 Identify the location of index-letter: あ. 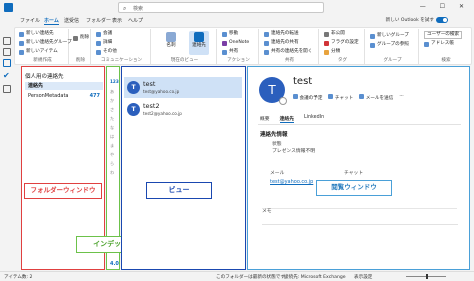
(112, 92).